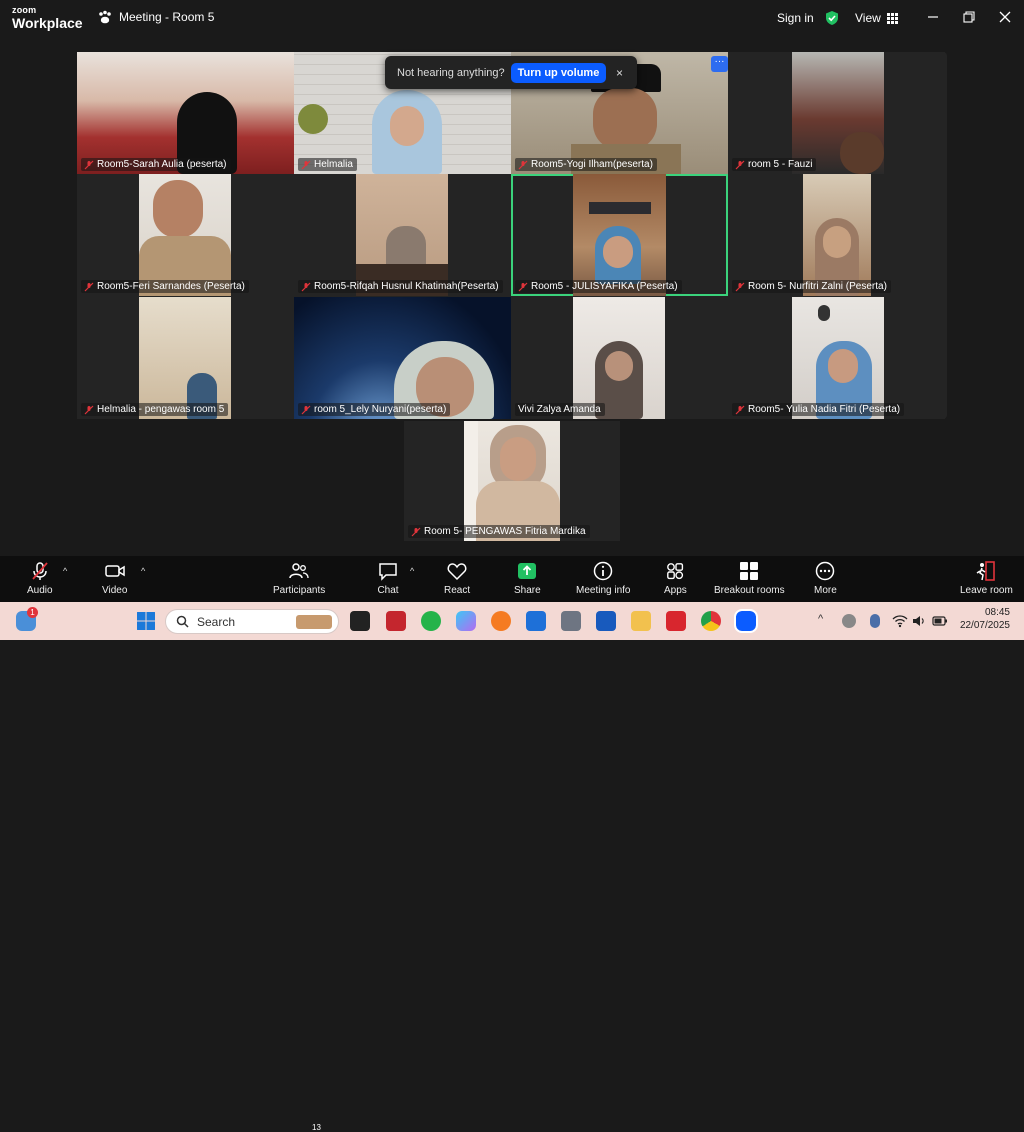 This screenshot has width=1024, height=1132. What do you see at coordinates (825, 578) in the screenshot?
I see `more-button: More` at bounding box center [825, 578].